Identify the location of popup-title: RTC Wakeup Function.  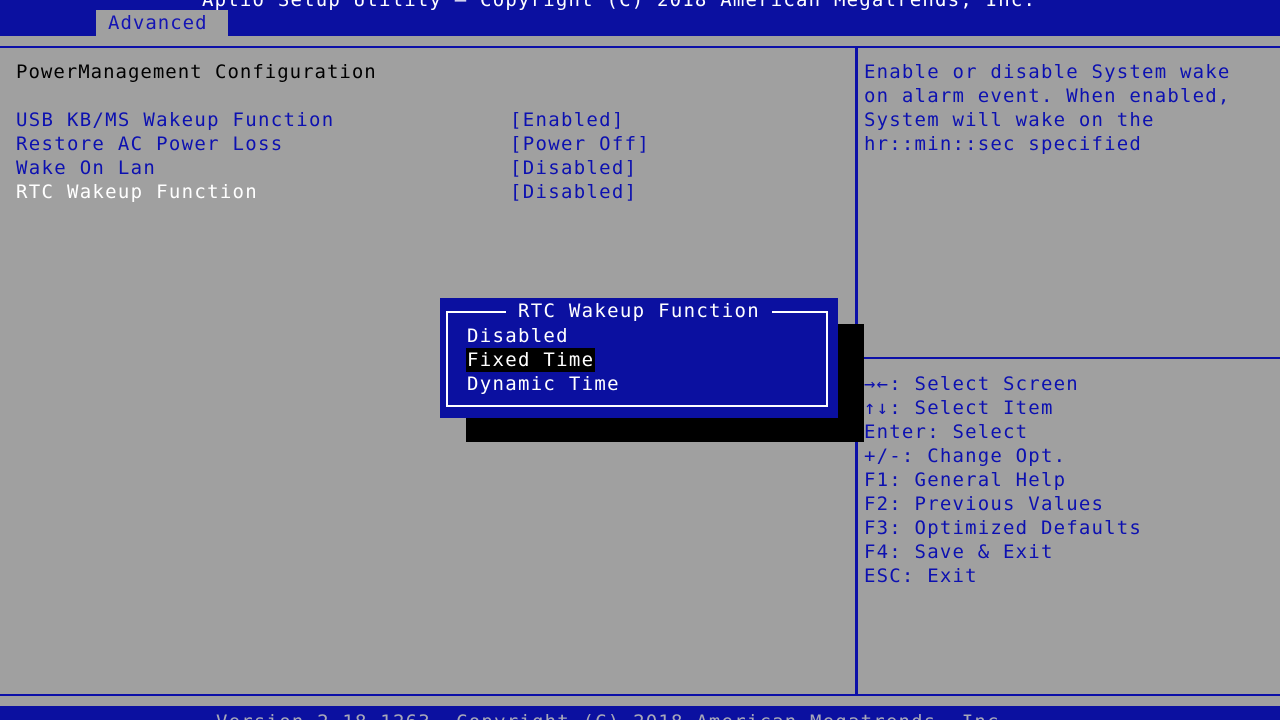
(639, 311).